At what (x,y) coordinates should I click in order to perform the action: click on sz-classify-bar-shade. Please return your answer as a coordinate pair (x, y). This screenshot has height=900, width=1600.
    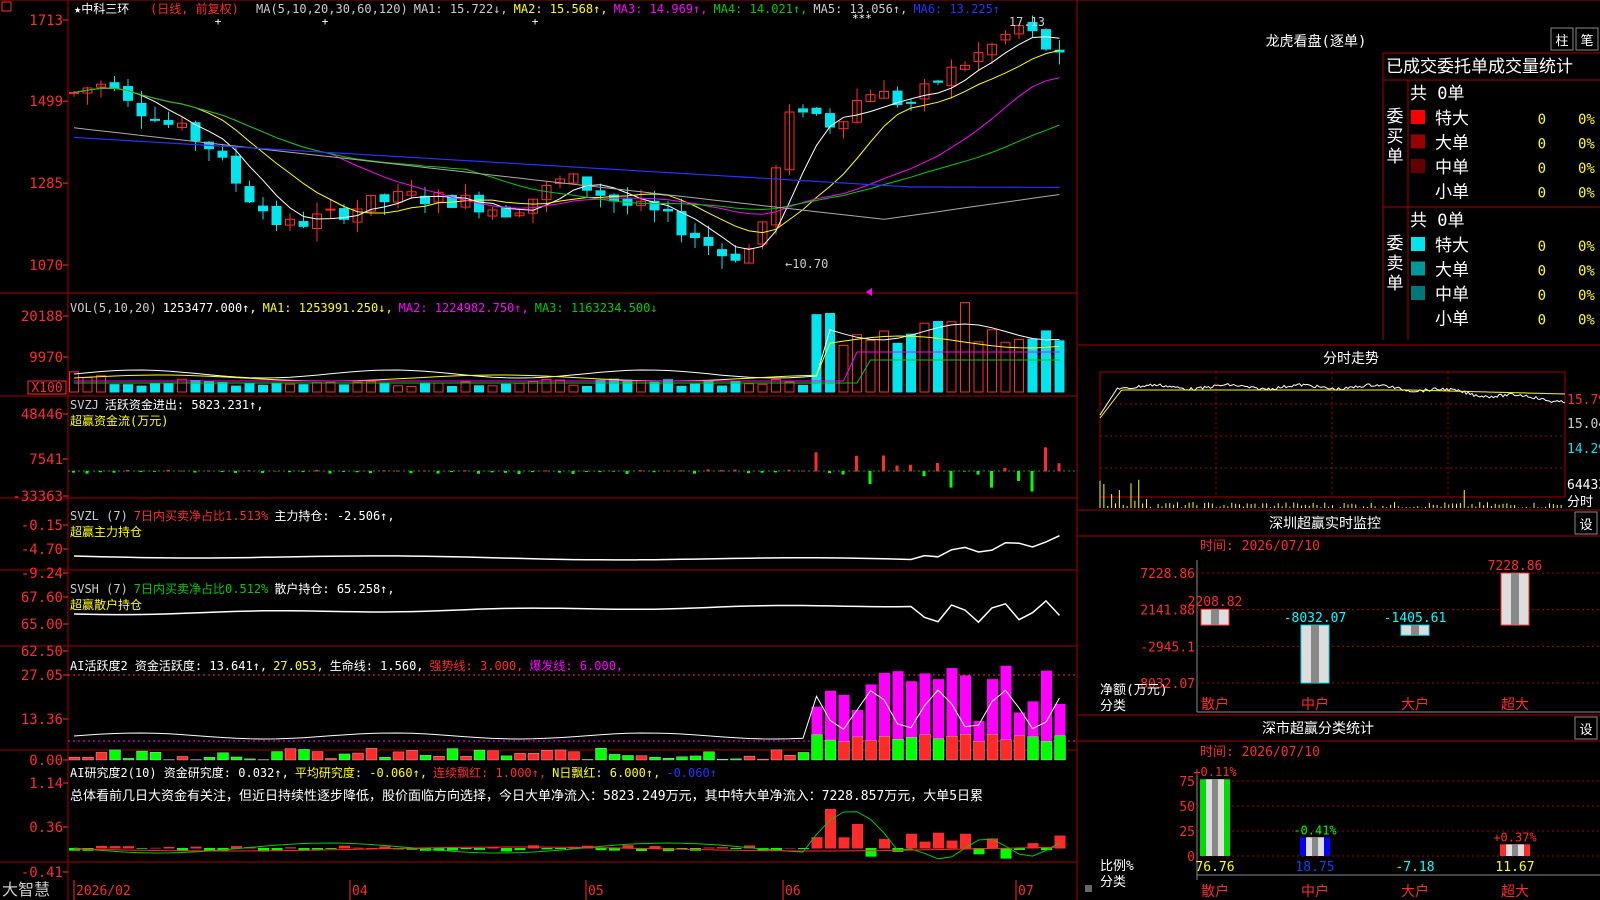
    Looking at the image, I should click on (1515, 850).